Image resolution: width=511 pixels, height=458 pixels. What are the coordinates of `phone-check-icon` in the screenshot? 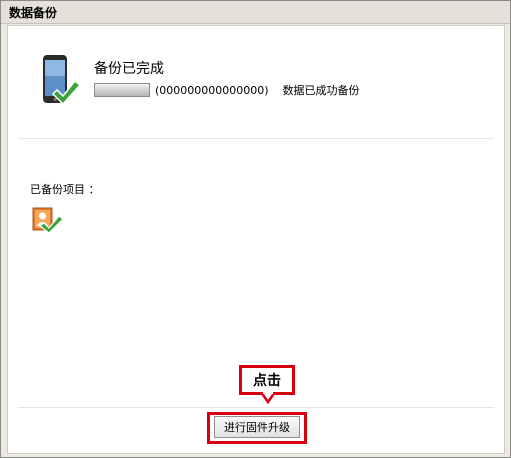 It's located at (62, 80).